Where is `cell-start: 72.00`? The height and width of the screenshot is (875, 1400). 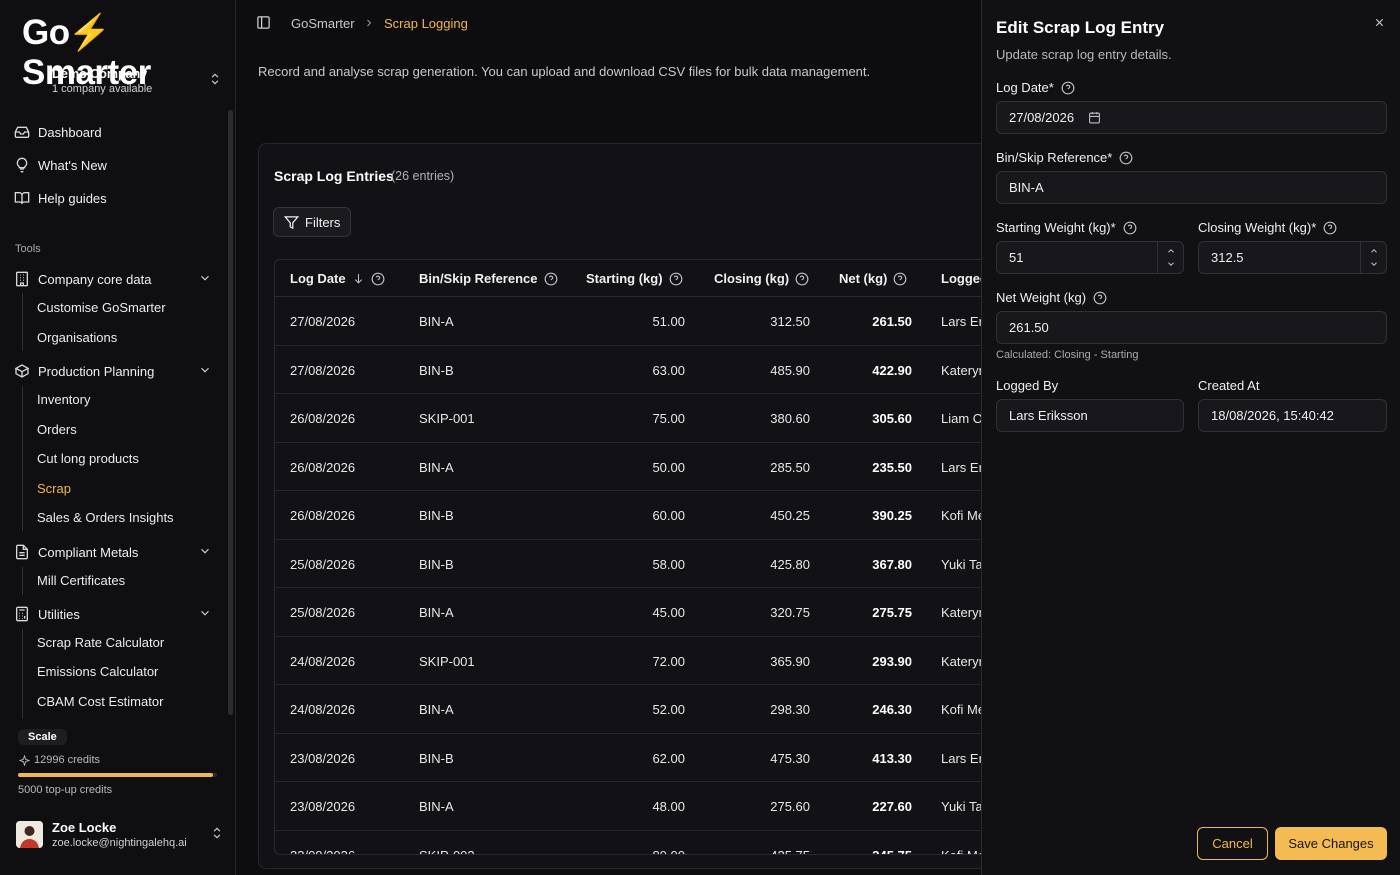 cell-start: 72.00 is located at coordinates (668, 661).